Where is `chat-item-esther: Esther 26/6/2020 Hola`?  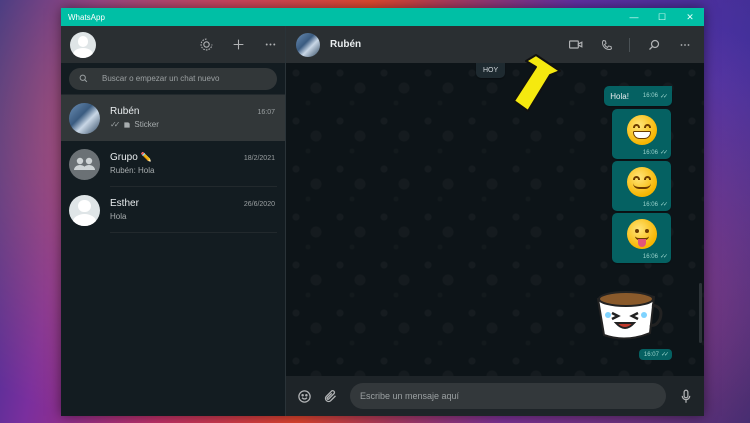
chat-item-esther: Esther 26/6/2020 Hola is located at coordinates (173, 210).